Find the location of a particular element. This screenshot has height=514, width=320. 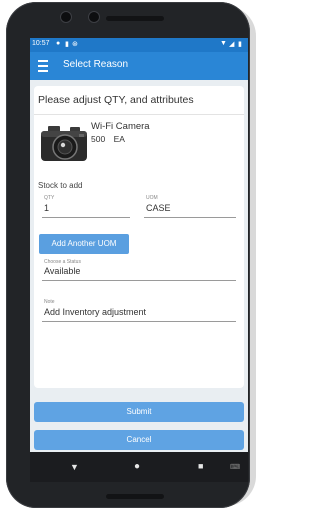

stock-to-add-label: Stock to add is located at coordinates (60, 185).